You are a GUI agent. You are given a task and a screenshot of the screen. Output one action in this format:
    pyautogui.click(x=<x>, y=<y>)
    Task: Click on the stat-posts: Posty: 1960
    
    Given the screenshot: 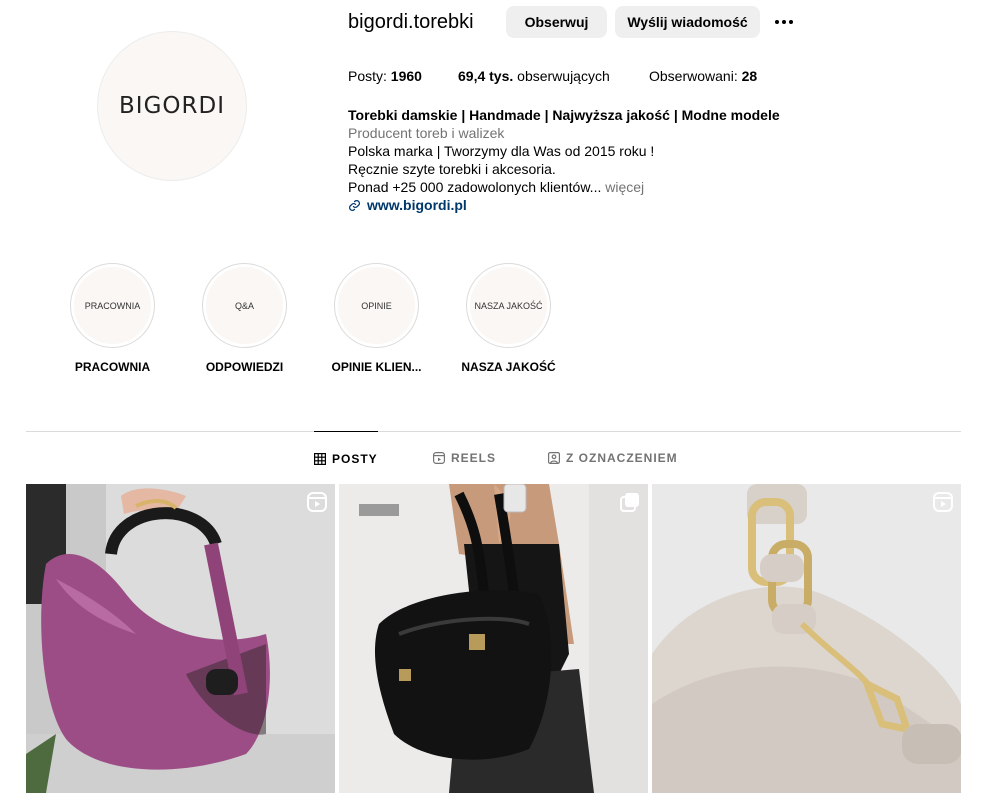 What is the action you would take?
    pyautogui.click(x=385, y=76)
    